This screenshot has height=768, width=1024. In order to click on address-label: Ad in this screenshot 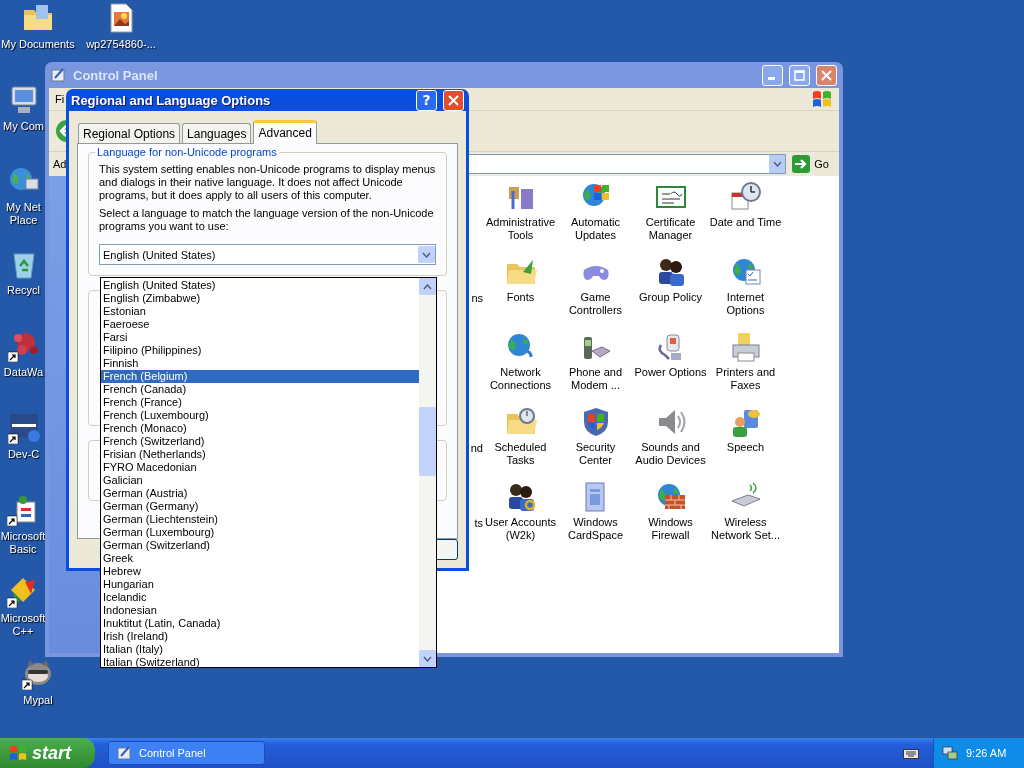, I will do `click(60, 164)`.